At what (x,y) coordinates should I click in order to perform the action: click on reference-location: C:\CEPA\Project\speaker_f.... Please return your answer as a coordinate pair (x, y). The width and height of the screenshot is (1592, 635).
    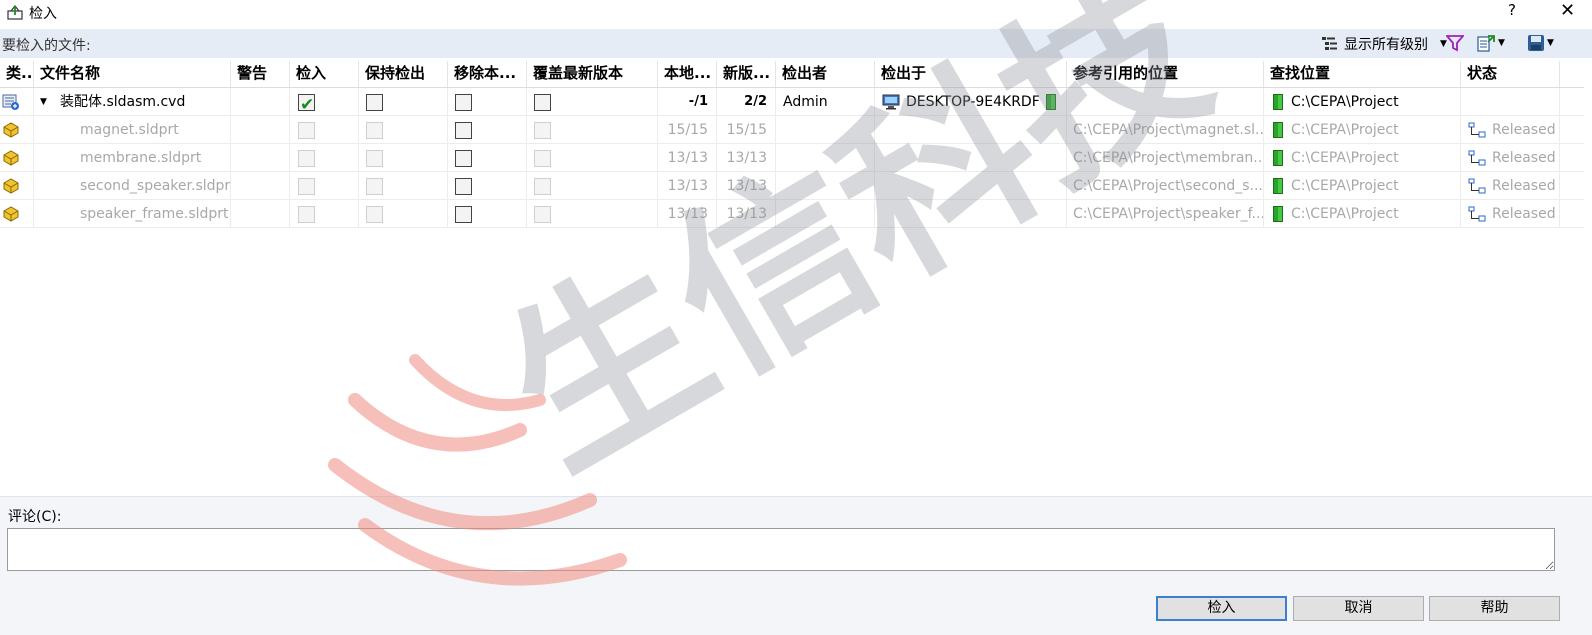
    Looking at the image, I should click on (1165, 214).